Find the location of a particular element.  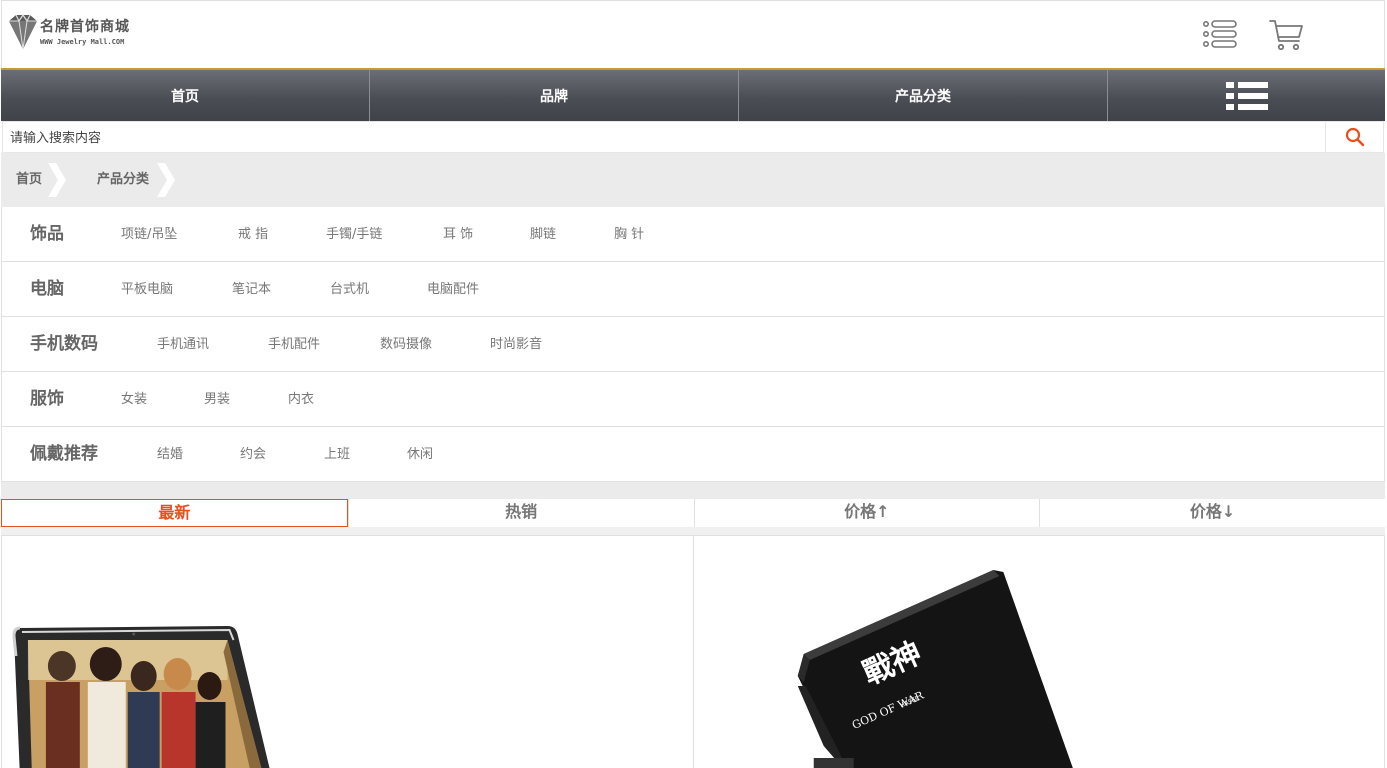

category-row-digital: 手机数码 手机通讯 手机配件 数码摄像 时尚影音 is located at coordinates (693, 344).